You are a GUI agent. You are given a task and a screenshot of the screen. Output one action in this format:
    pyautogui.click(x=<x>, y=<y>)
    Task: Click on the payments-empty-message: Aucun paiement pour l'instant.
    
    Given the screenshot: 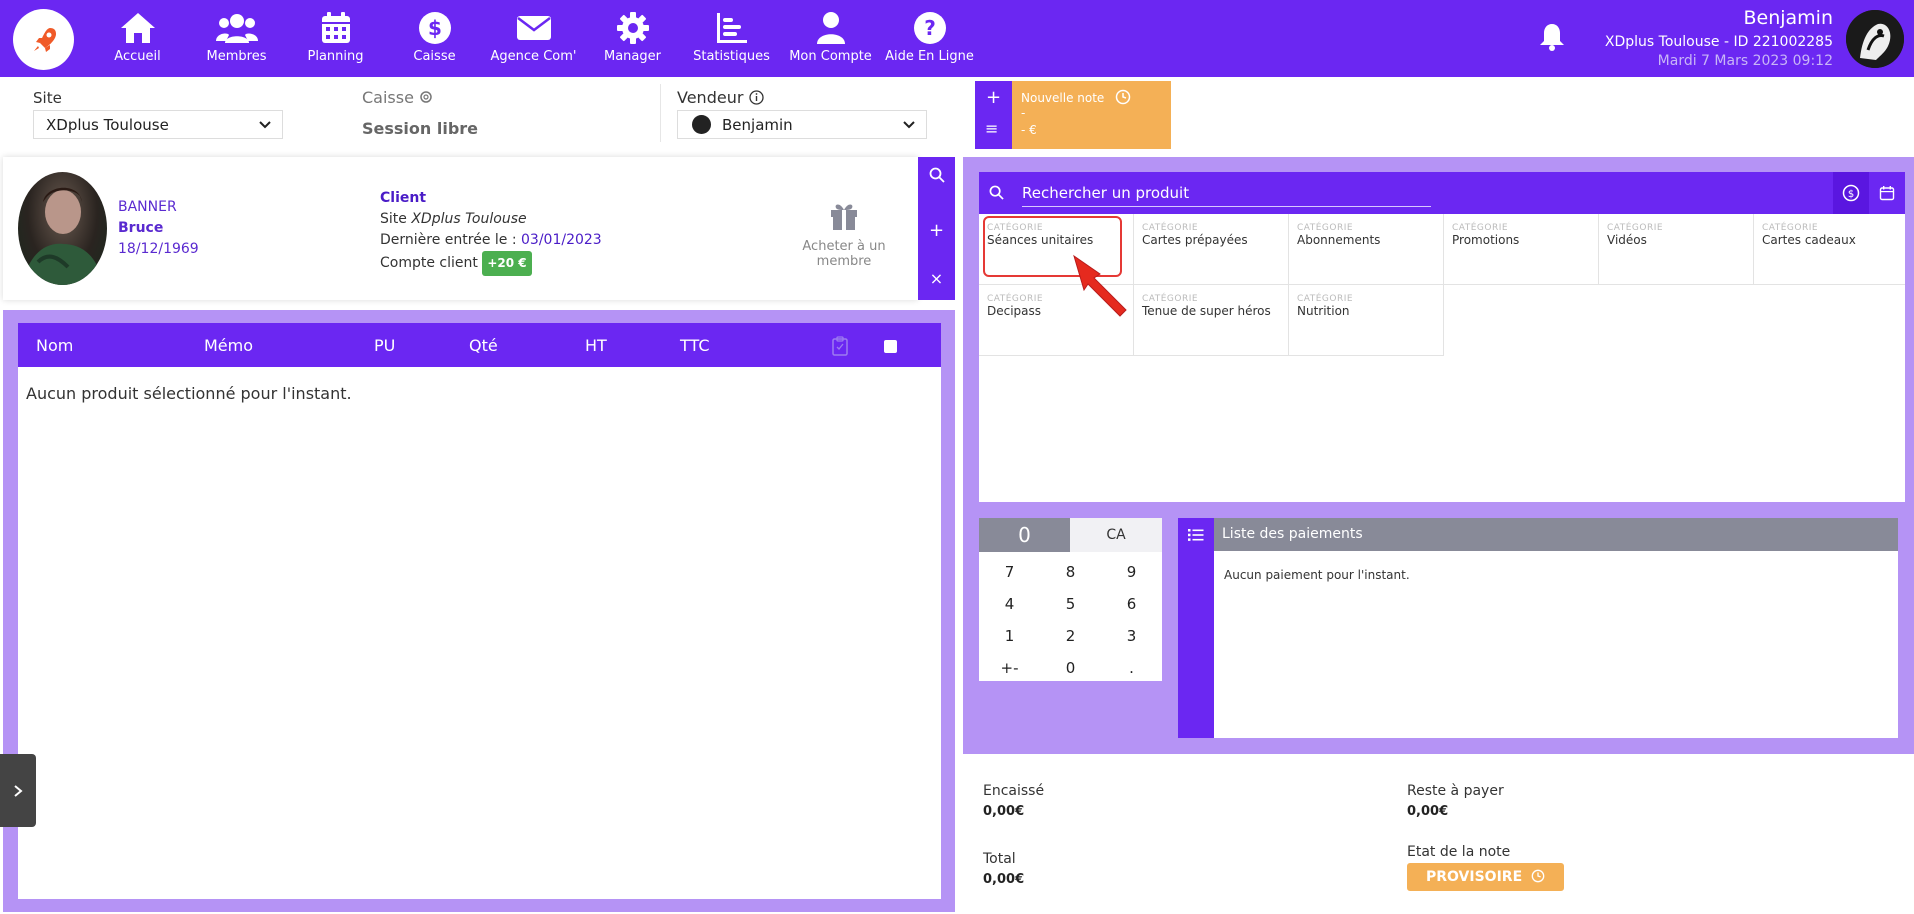 What is the action you would take?
    pyautogui.click(x=1317, y=575)
    